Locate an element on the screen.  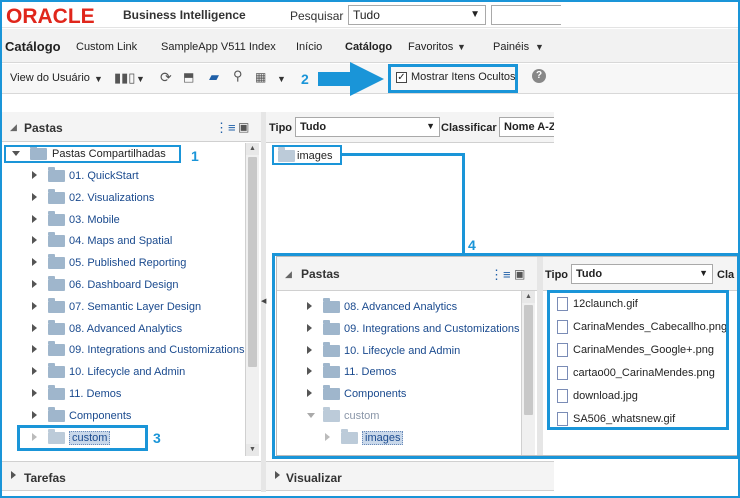
callout-3: 3 is located at coordinates (157, 438).